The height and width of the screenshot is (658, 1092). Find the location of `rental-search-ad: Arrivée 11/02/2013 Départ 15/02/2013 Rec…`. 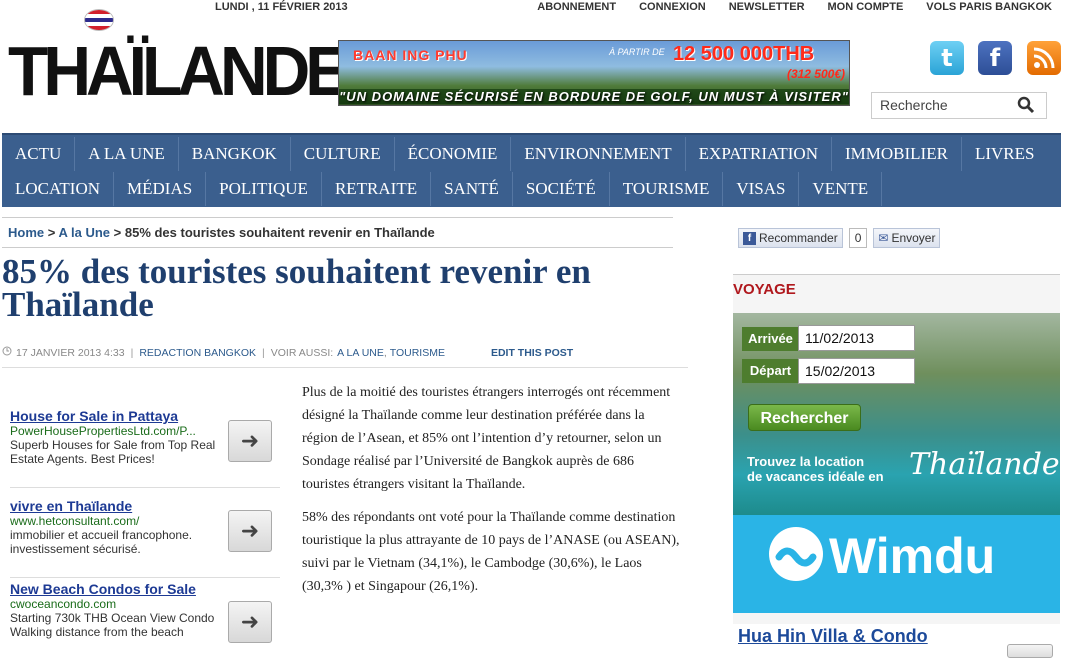

rental-search-ad: Arrivée 11/02/2013 Départ 15/02/2013 Rec… is located at coordinates (896, 414).